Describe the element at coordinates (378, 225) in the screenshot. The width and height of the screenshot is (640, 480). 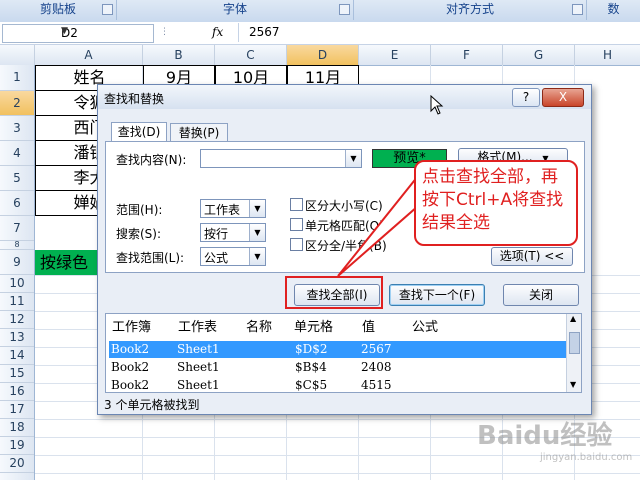
I see `callout-pointer-shape` at that location.